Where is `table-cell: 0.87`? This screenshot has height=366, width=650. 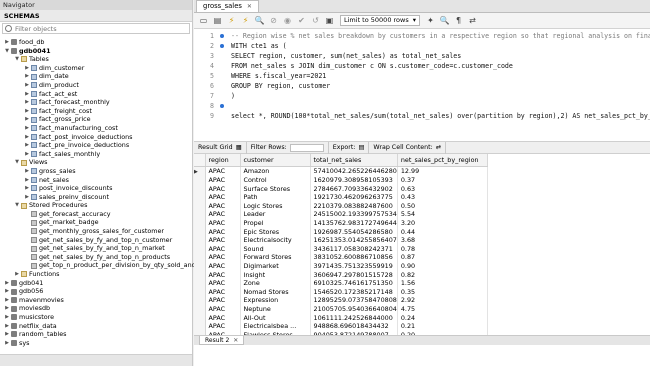 table-cell: 0.87 is located at coordinates (442, 258).